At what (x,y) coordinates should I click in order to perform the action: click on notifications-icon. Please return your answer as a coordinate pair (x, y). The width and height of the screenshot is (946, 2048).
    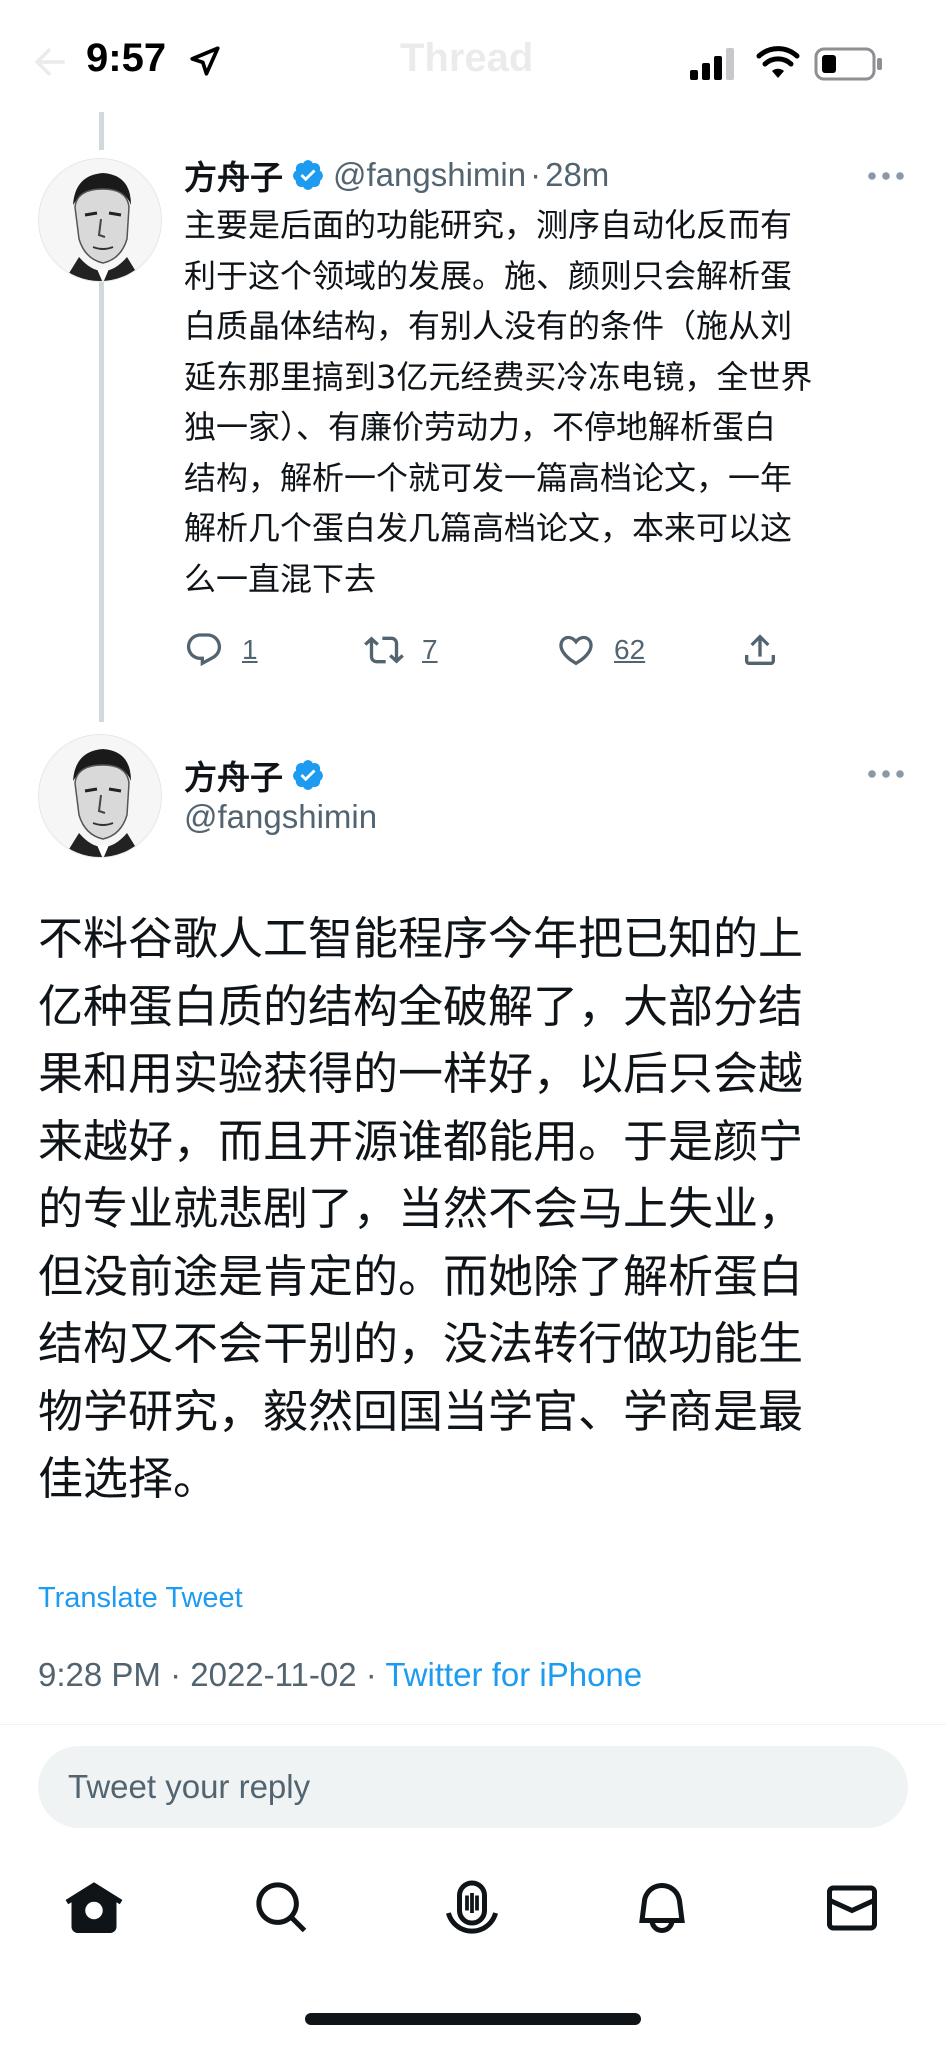
    Looking at the image, I should click on (662, 1908).